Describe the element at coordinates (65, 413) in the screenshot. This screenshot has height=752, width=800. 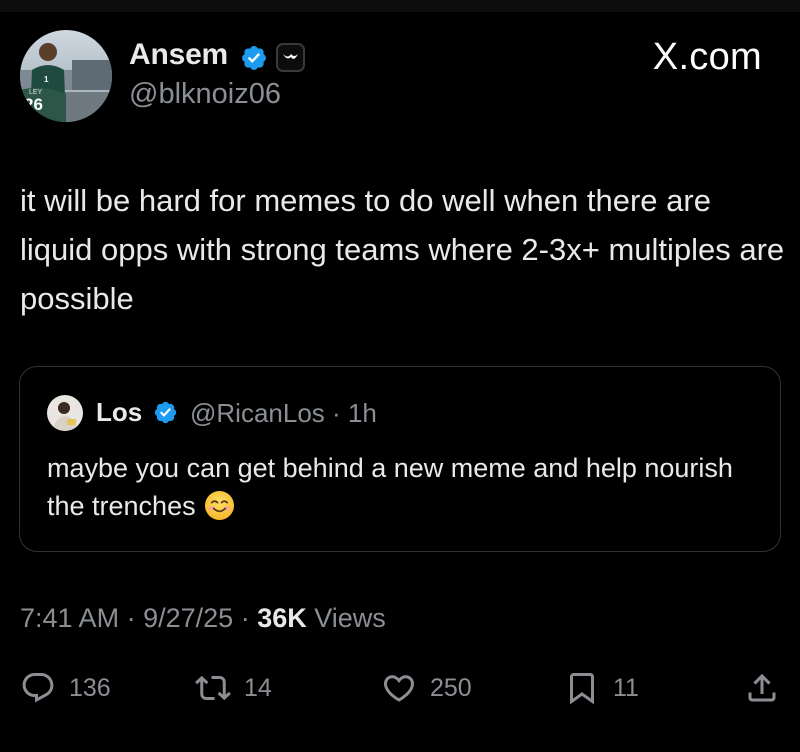
I see `quote-author-avatar` at that location.